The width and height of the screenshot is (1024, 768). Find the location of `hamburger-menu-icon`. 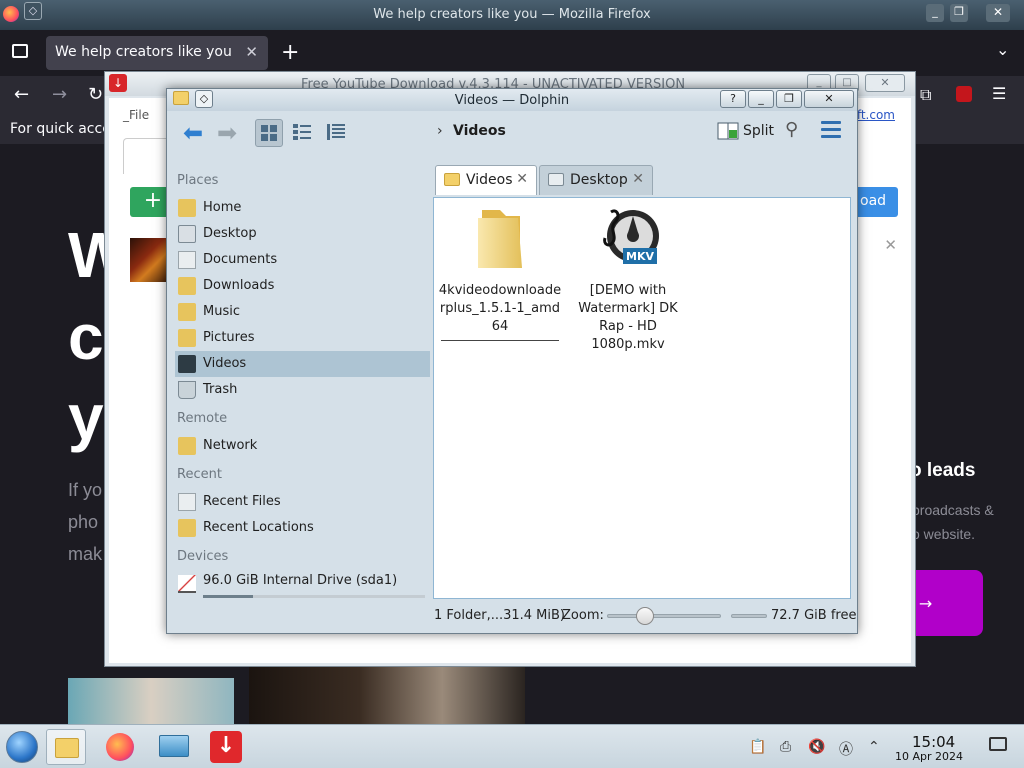

hamburger-menu-icon is located at coordinates (831, 131).